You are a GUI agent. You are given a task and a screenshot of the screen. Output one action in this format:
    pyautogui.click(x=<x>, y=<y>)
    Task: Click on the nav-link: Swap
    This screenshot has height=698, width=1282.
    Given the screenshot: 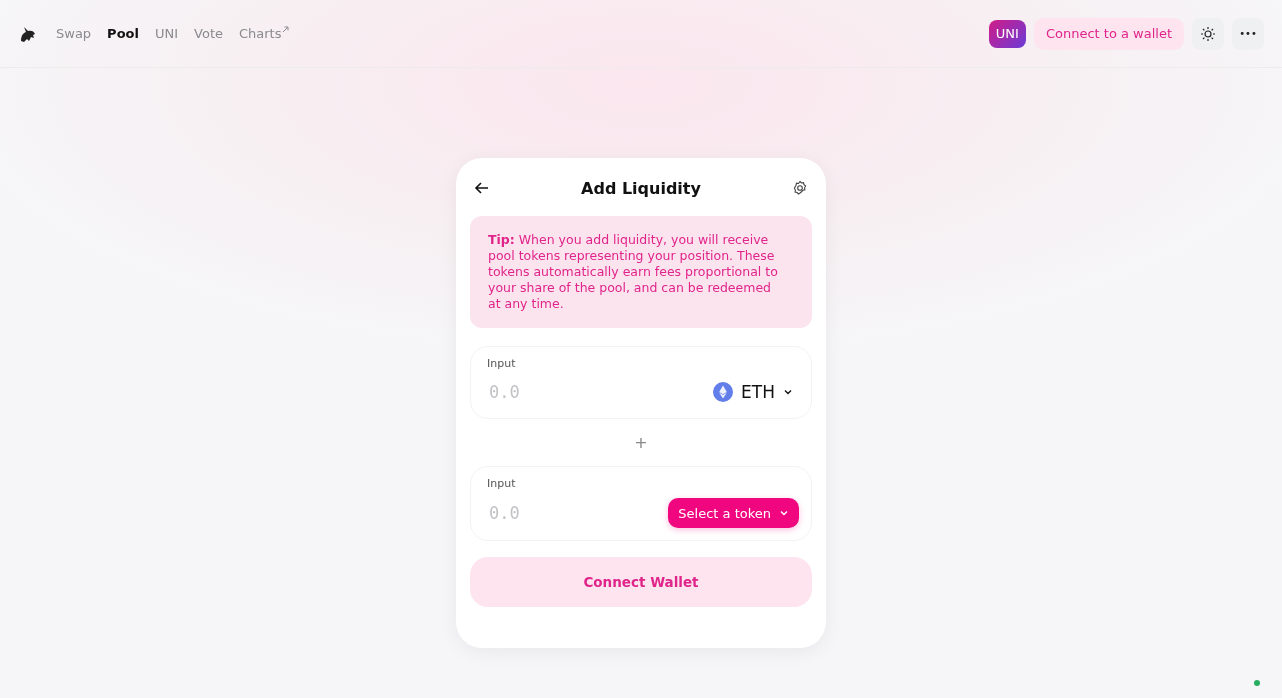 What is the action you would take?
    pyautogui.click(x=74, y=33)
    